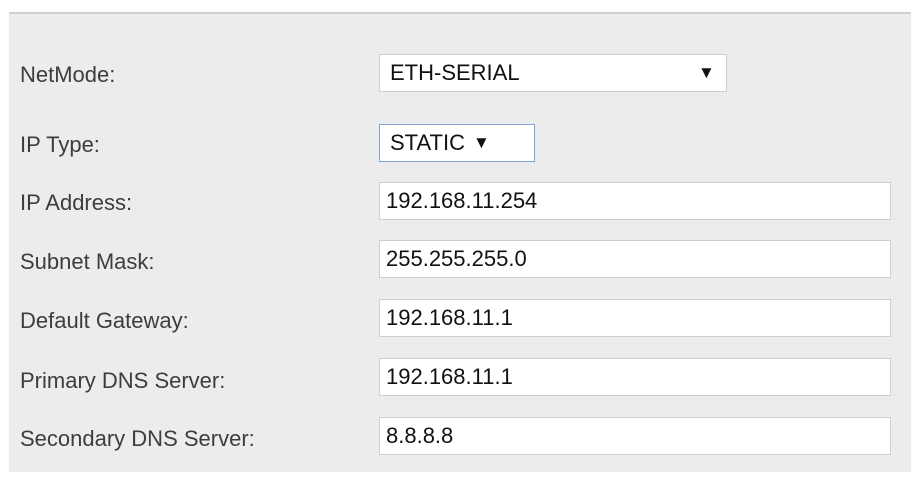  I want to click on ip-type-value: STATIC, so click(427, 142).